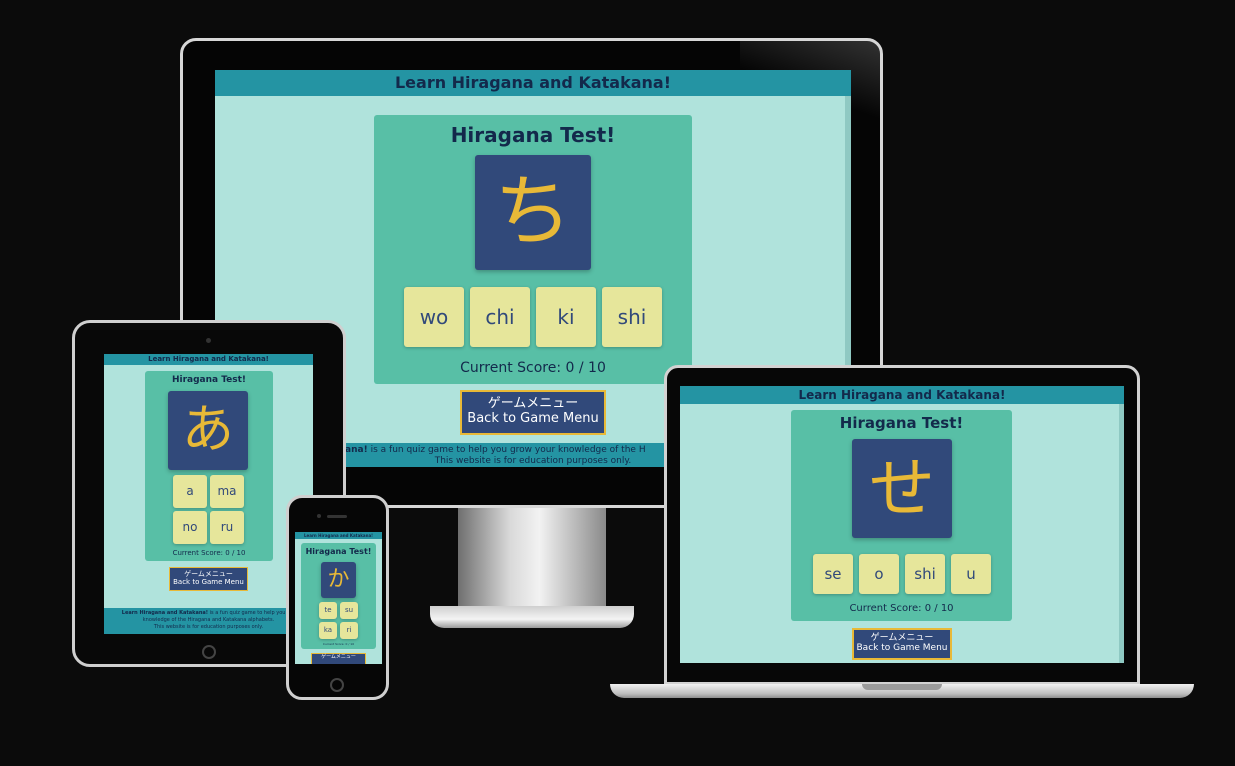  I want to click on laptop-notch, so click(902, 687).